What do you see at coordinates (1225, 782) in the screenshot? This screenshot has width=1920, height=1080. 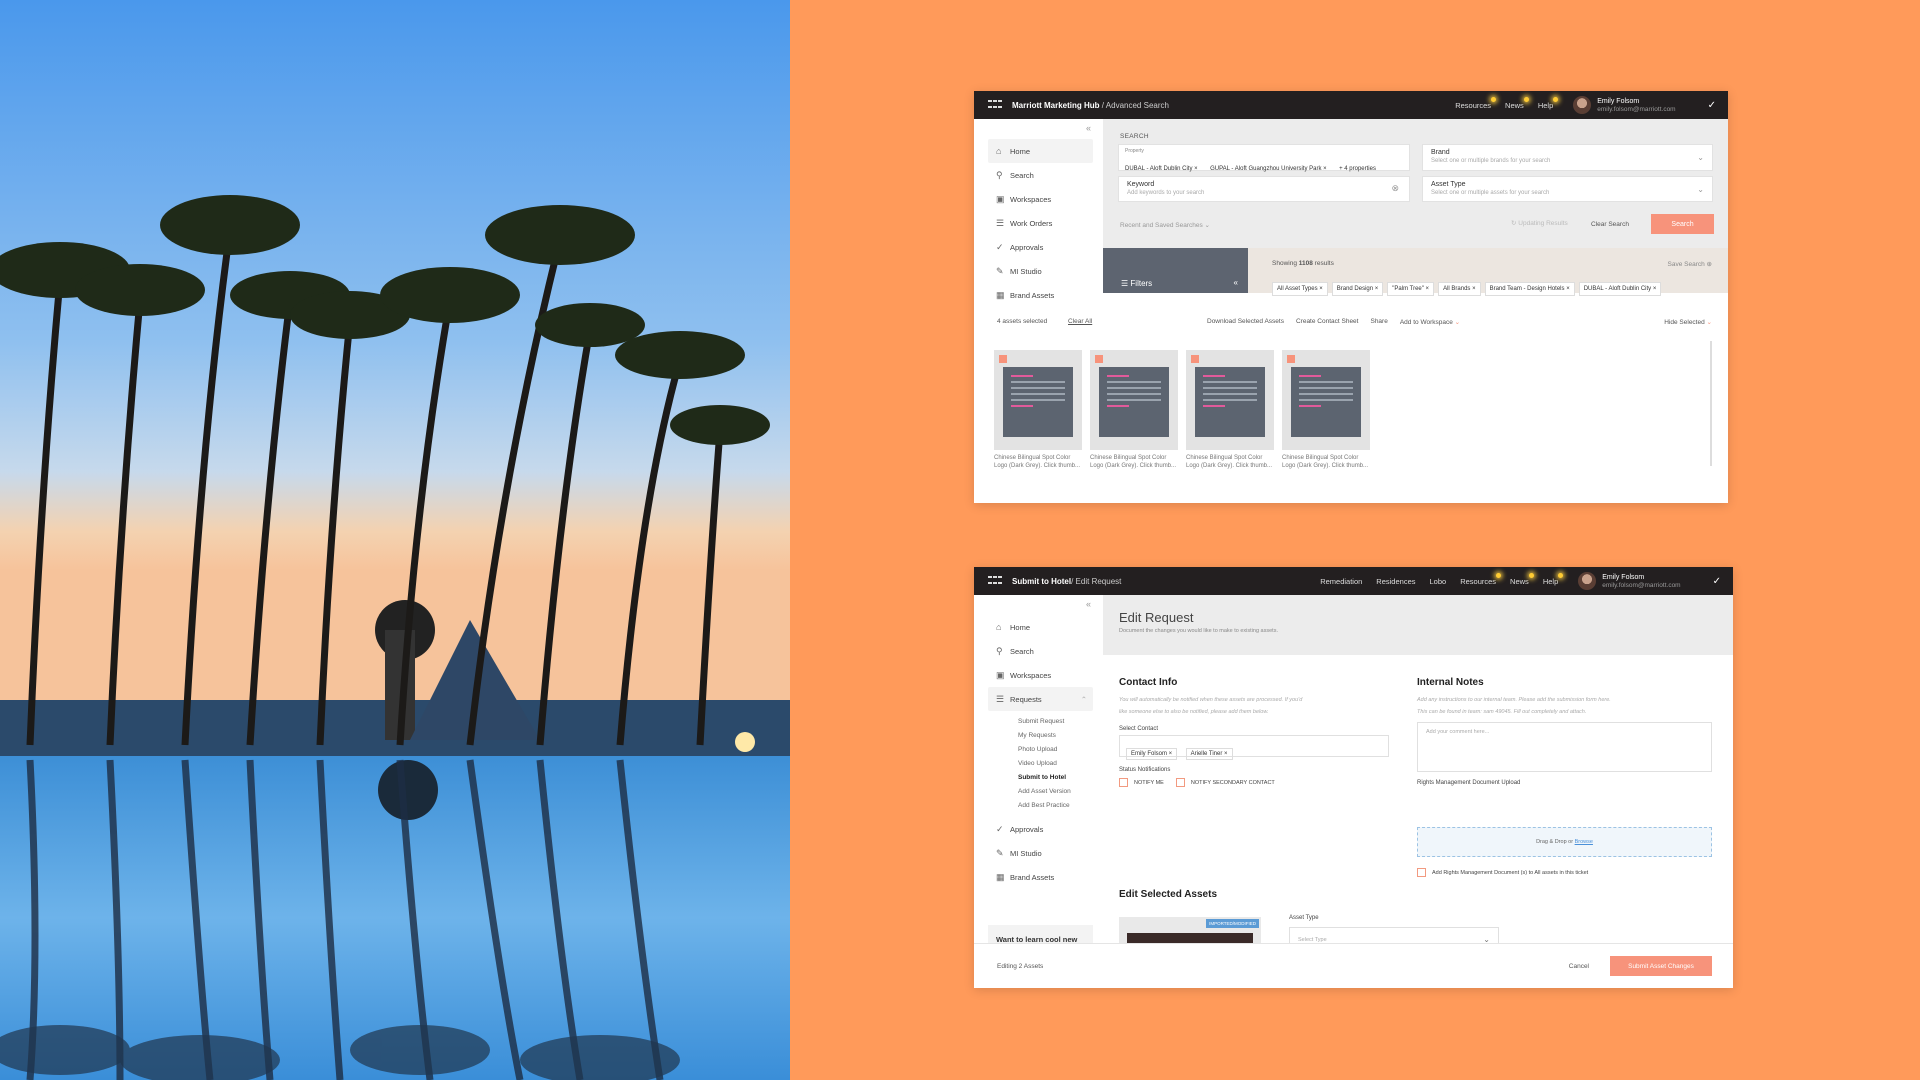 I see `notify-secondary-checkbox: NOTIFY SECONDARY CONTACT` at bounding box center [1225, 782].